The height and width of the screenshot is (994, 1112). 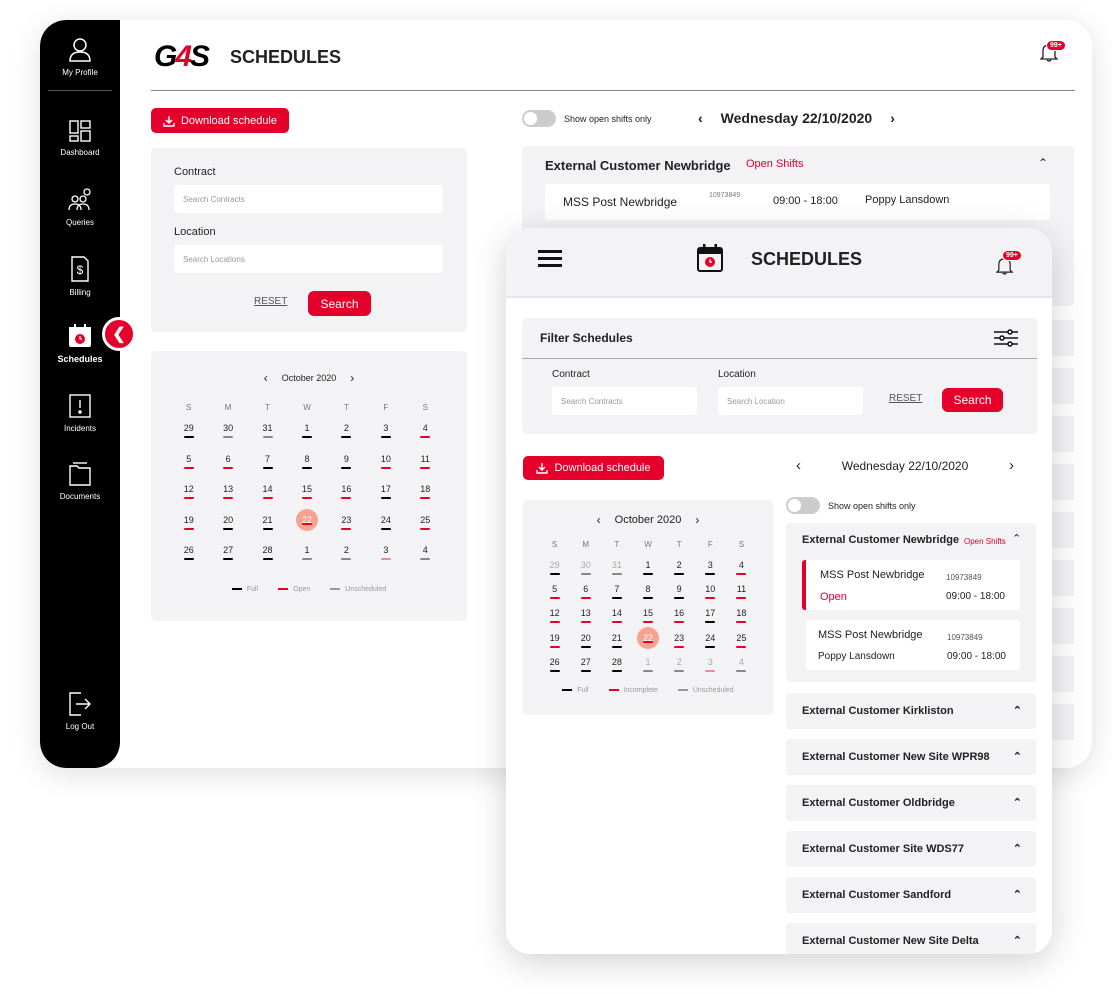 I want to click on sidebar-item-queries: Queries, so click(x=80, y=207).